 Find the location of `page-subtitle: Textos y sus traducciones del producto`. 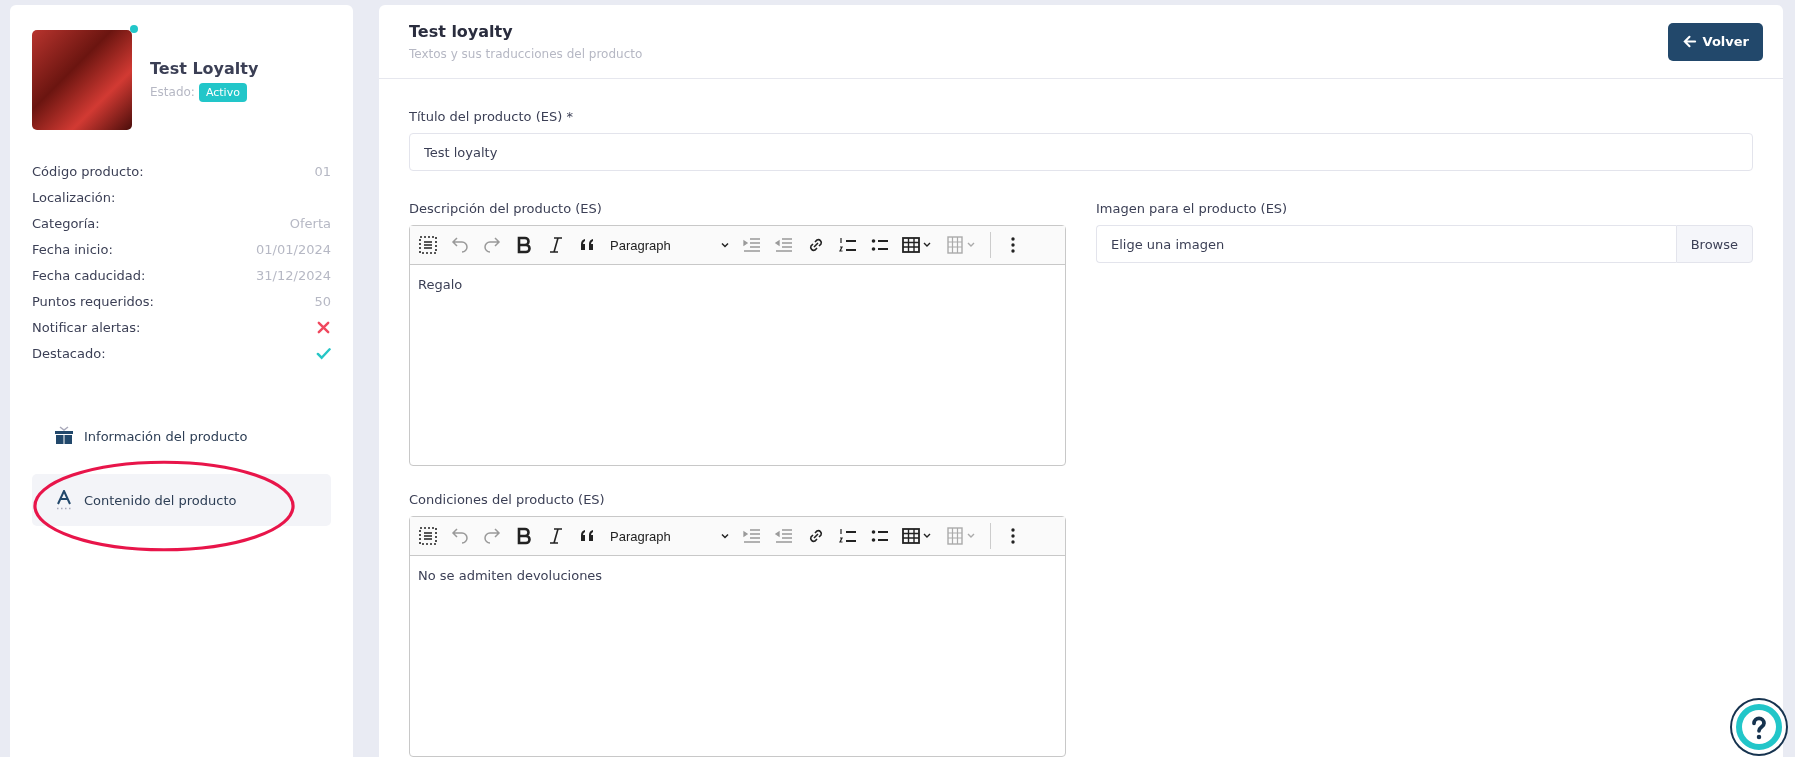

page-subtitle: Textos y sus traducciones del producto is located at coordinates (526, 54).